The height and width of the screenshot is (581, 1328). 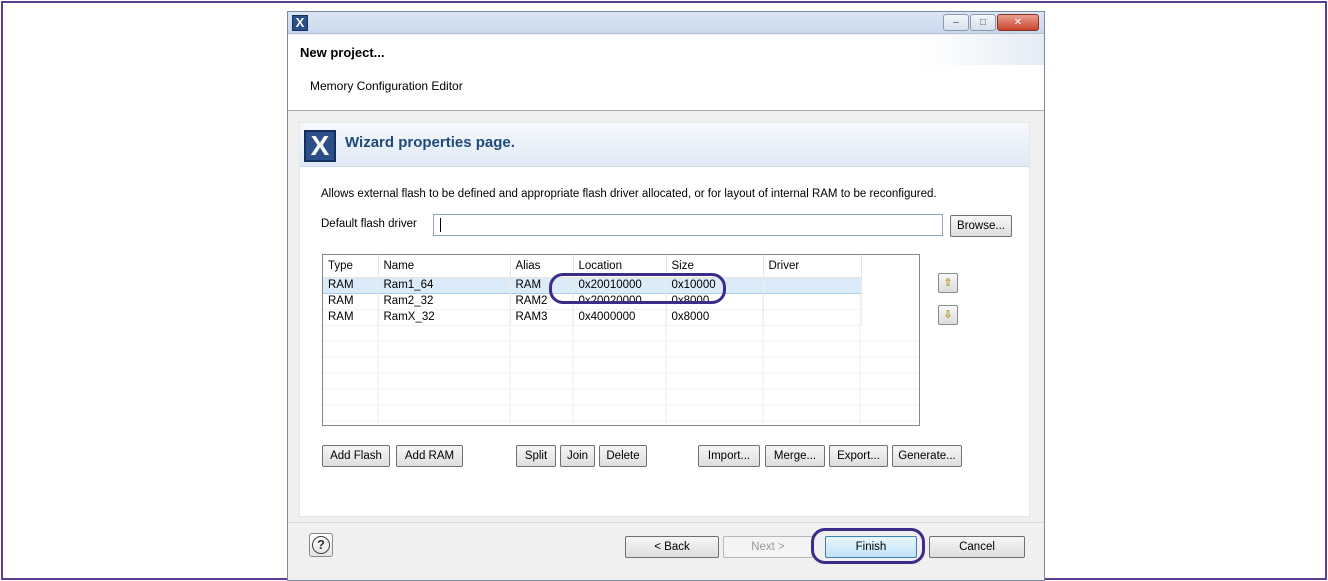 What do you see at coordinates (444, 301) in the screenshot?
I see `cell-name: Ram2_32` at bounding box center [444, 301].